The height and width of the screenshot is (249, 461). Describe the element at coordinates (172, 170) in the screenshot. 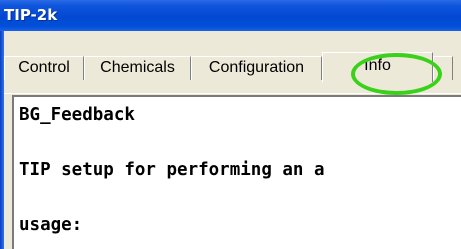

I see `info-line-description: TIP setup for performing an a` at that location.